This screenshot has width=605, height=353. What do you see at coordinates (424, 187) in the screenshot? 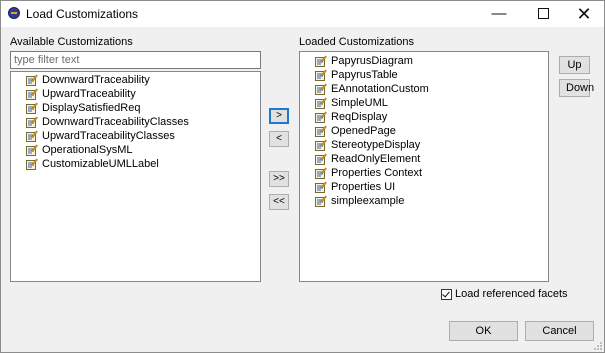
I see `loaded-customization-list-item: Properties UI` at bounding box center [424, 187].